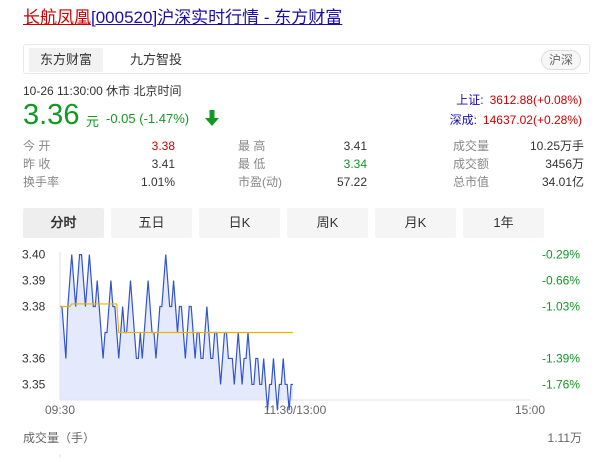 This screenshot has height=458, width=610. I want to click on tab-weekly-k: 周K, so click(327, 223).